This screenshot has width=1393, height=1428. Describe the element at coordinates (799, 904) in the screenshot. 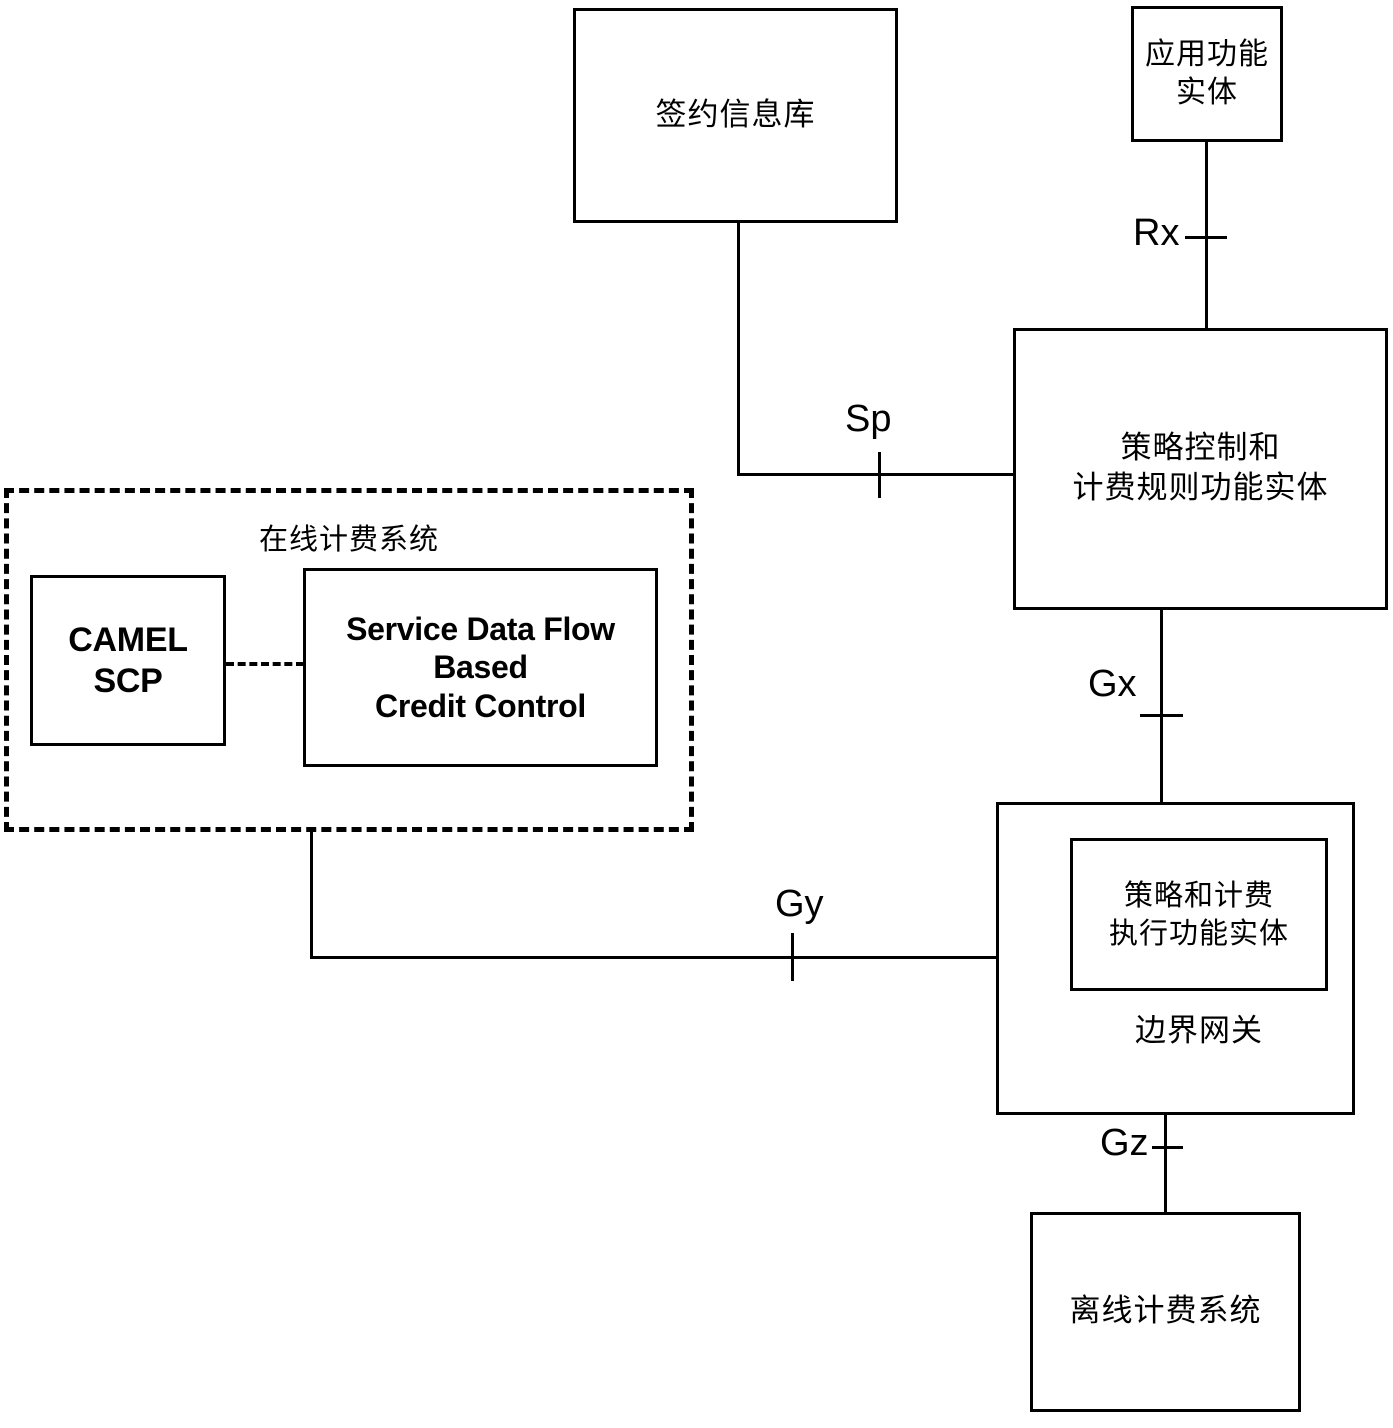

I see `interface-label-gy: Gy` at that location.